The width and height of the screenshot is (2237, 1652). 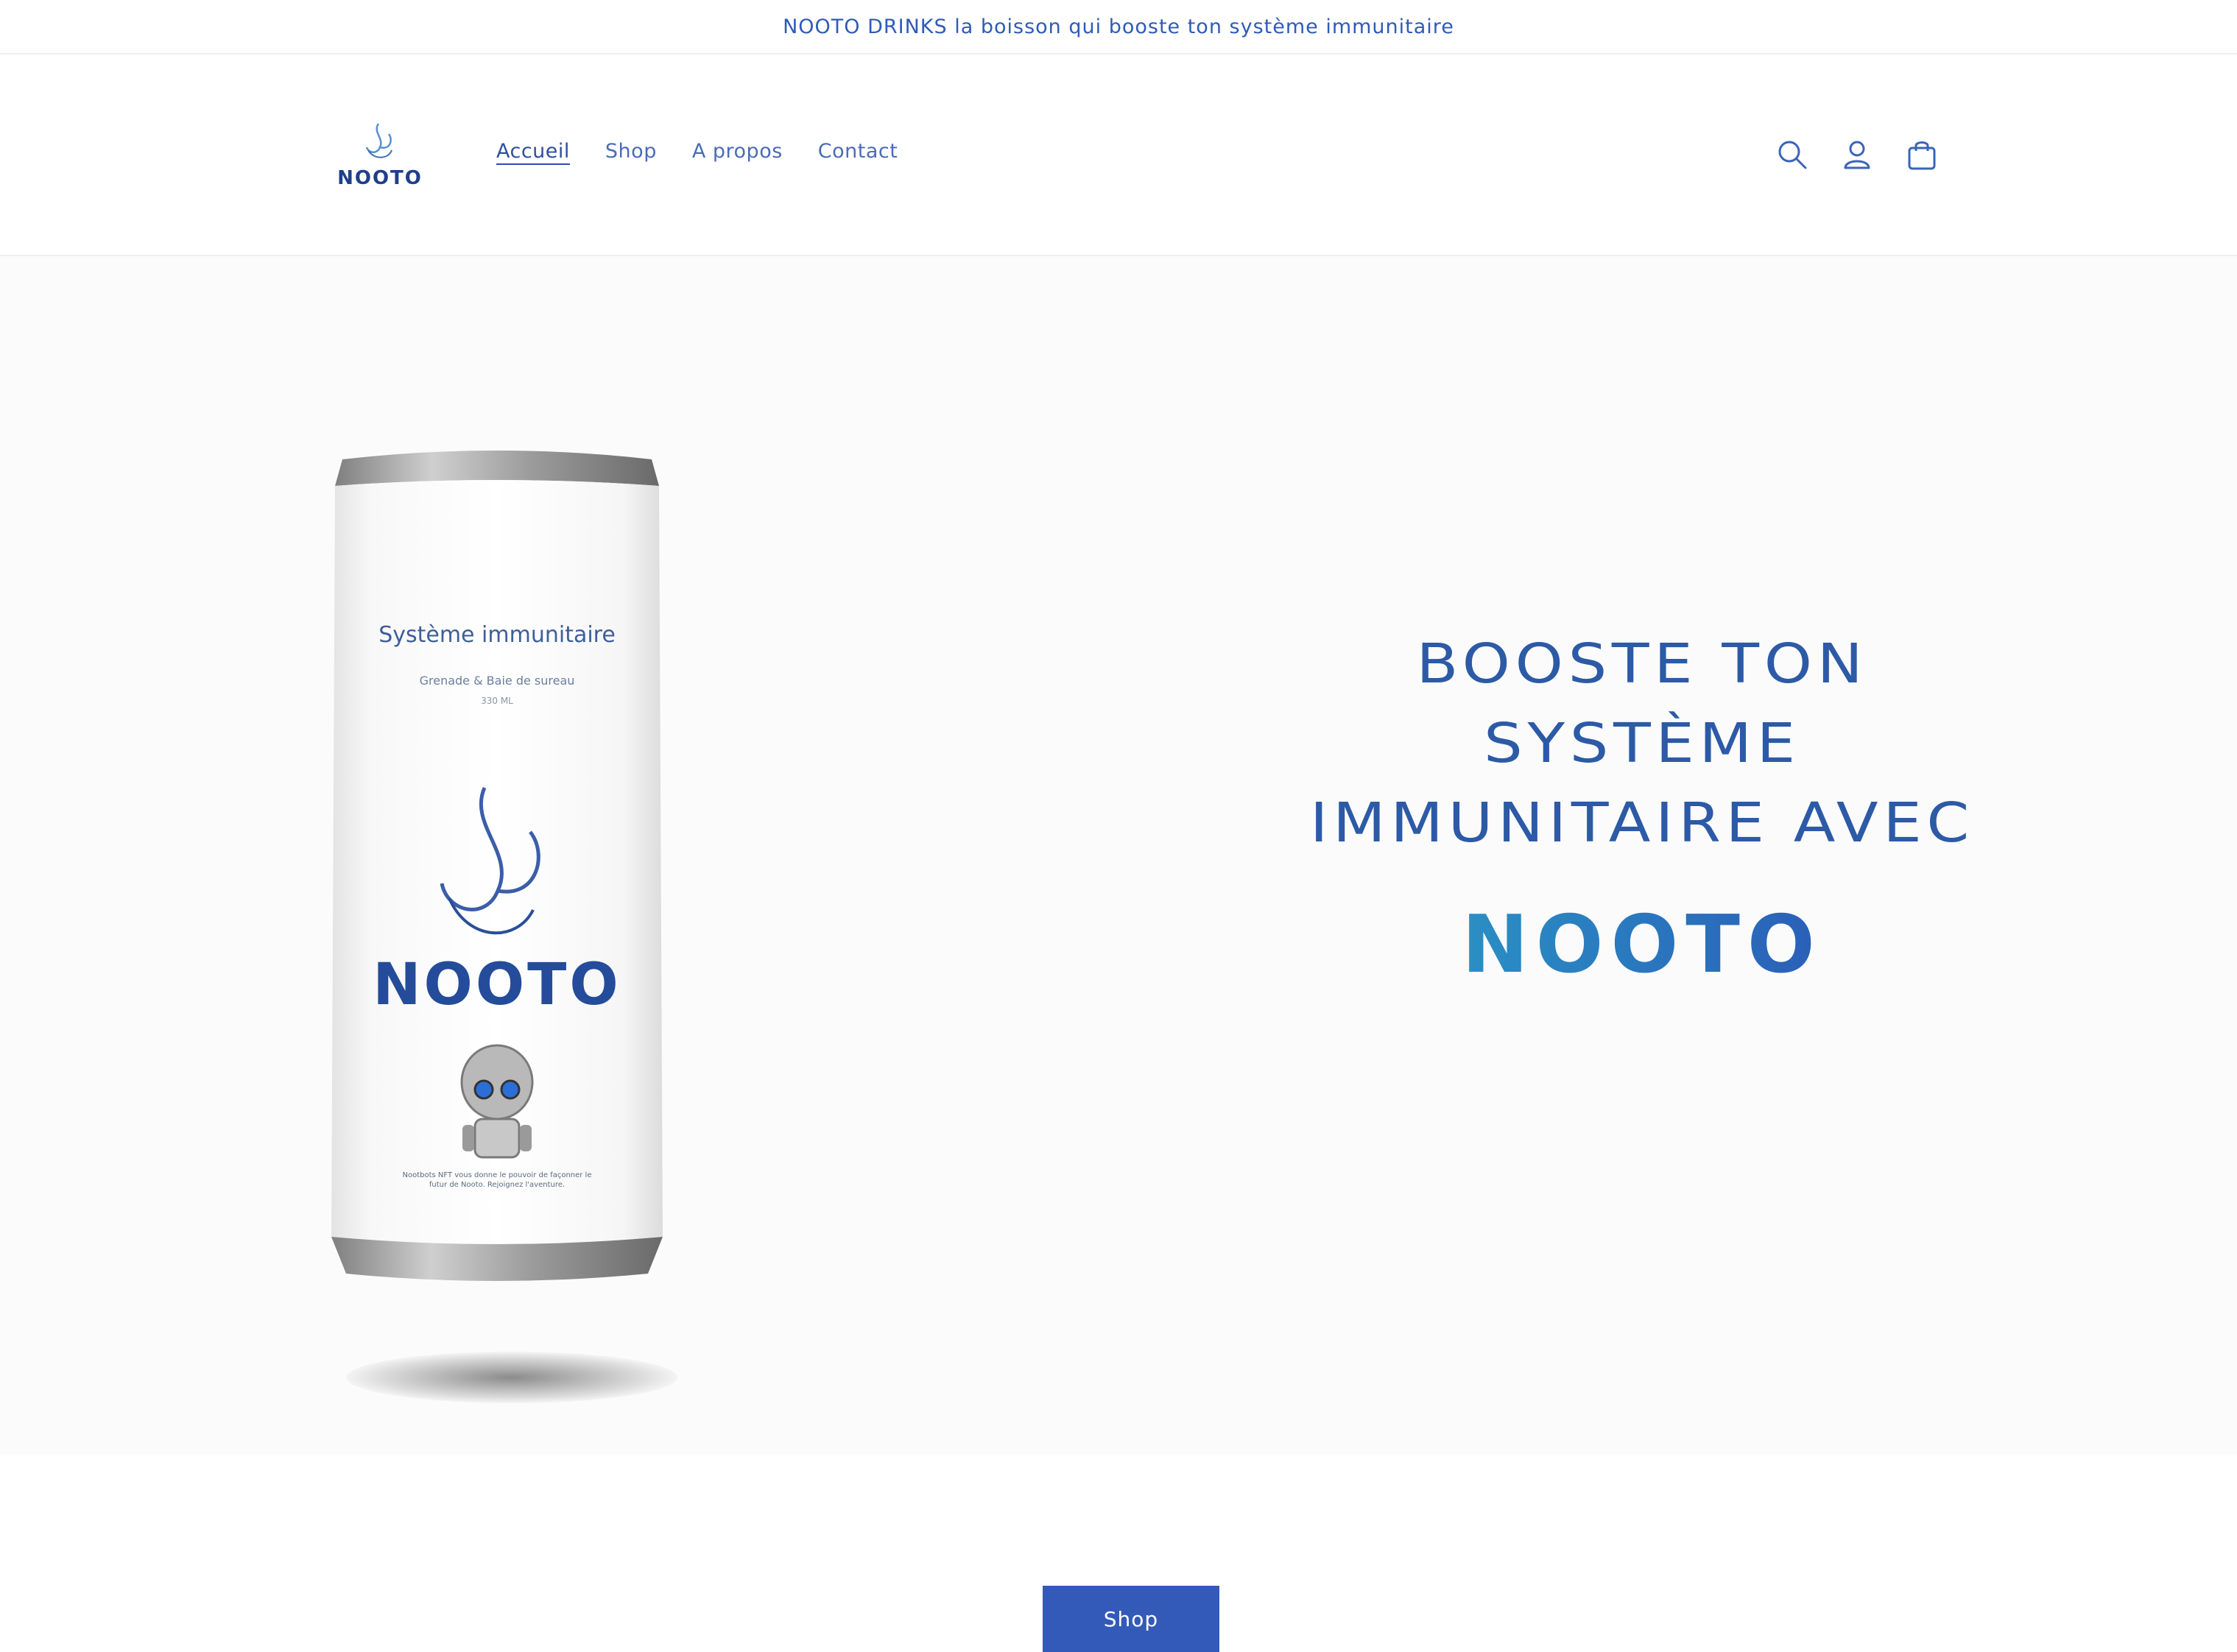 I want to click on nav-contact: Contact, so click(x=858, y=151).